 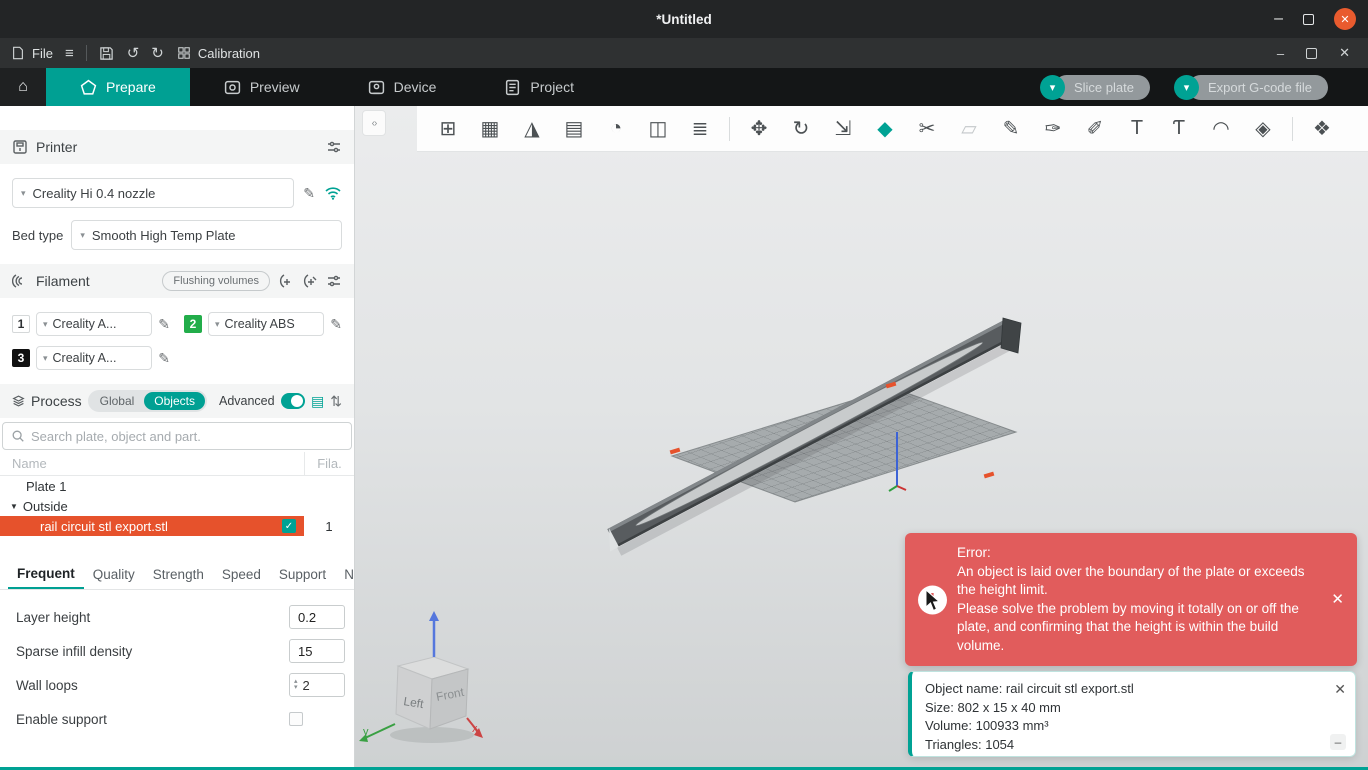 What do you see at coordinates (74, 651) in the screenshot?
I see `infill-density-label: Sparse infill density` at bounding box center [74, 651].